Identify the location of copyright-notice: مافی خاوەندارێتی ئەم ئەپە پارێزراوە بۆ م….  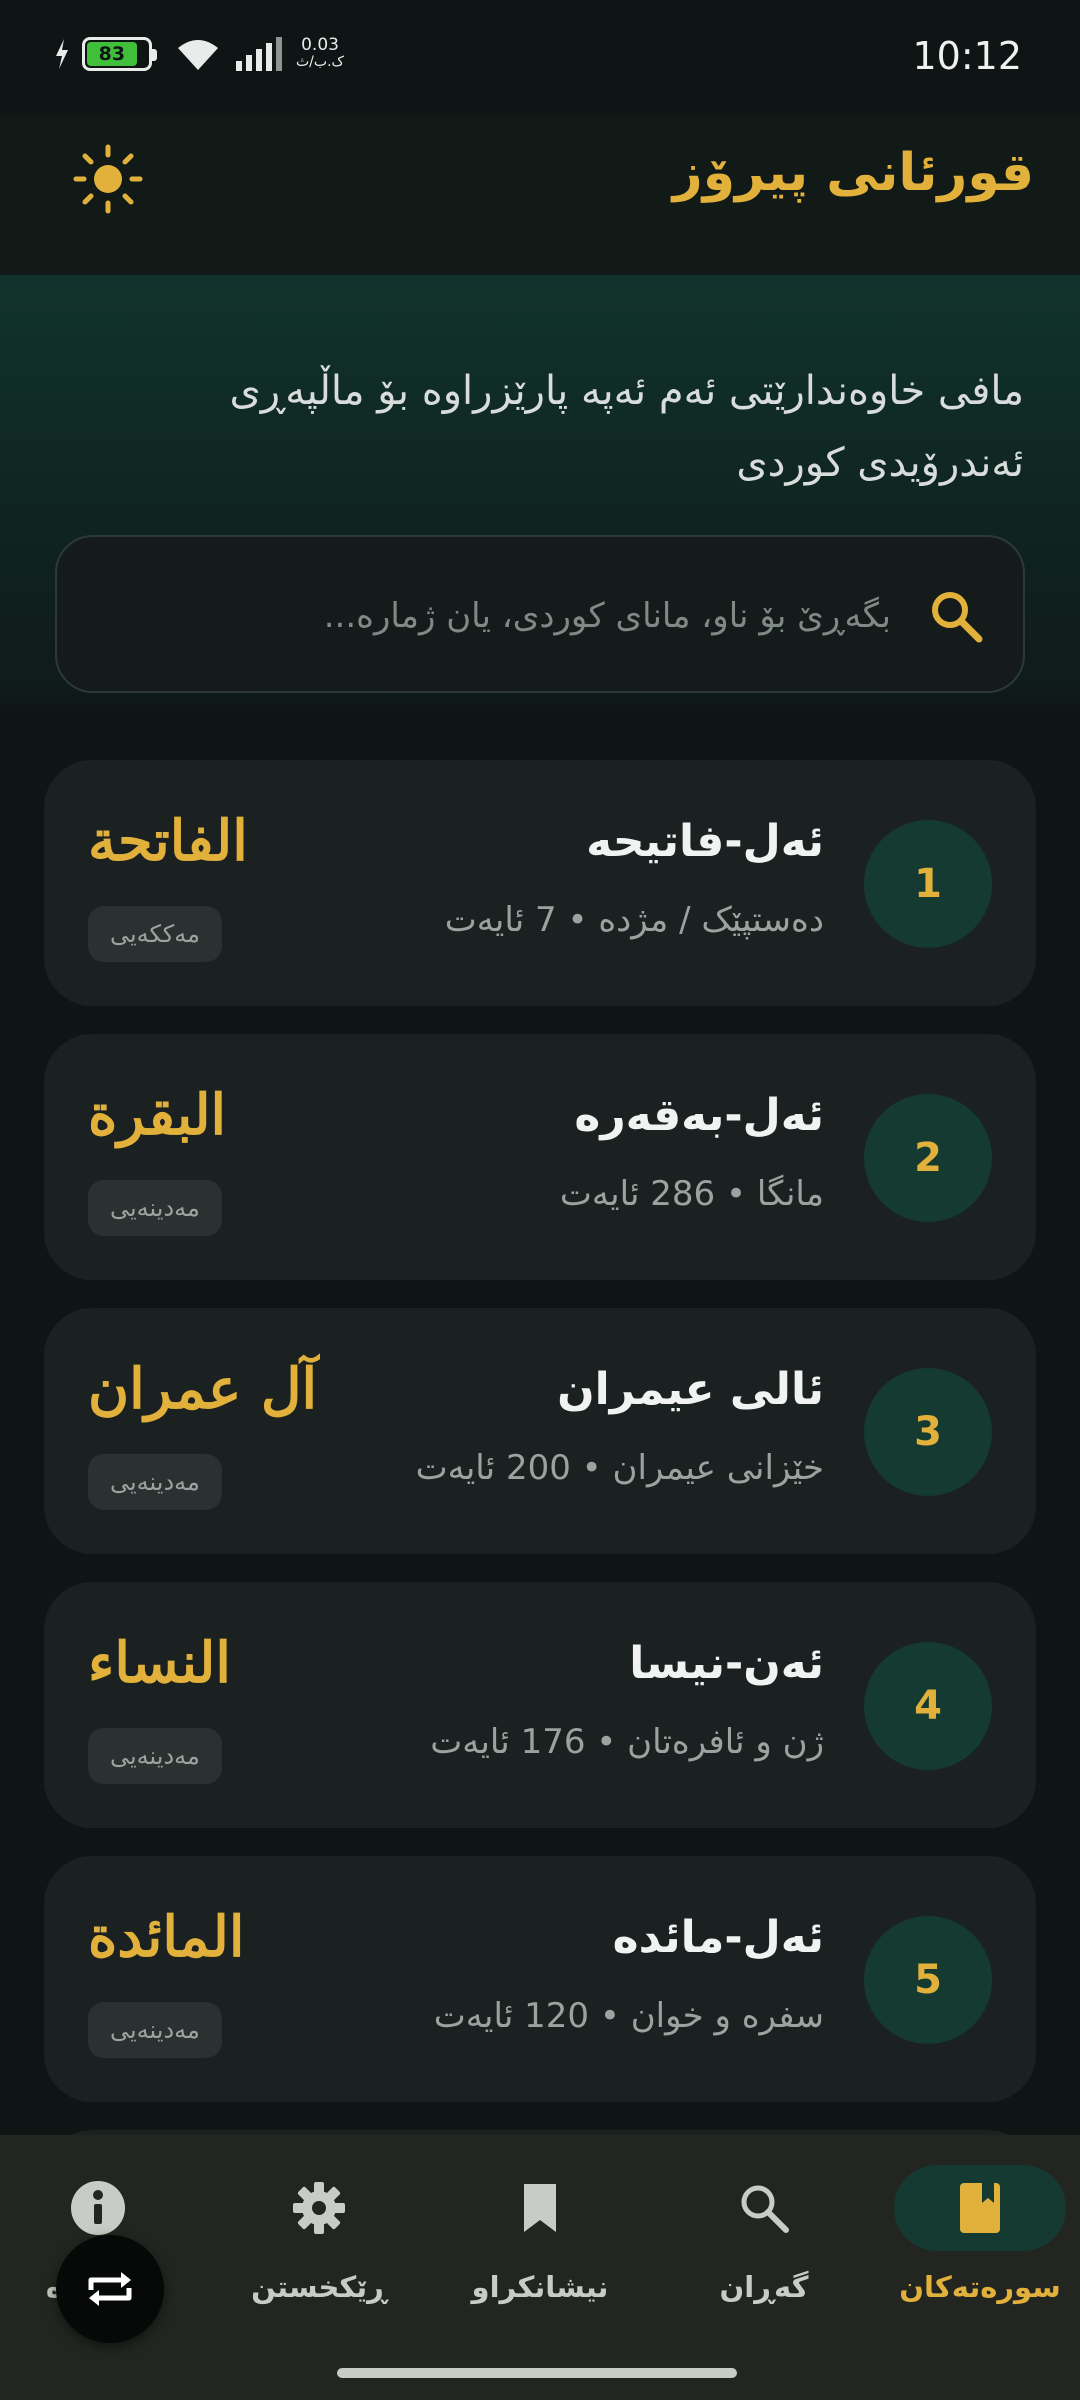
(626, 427).